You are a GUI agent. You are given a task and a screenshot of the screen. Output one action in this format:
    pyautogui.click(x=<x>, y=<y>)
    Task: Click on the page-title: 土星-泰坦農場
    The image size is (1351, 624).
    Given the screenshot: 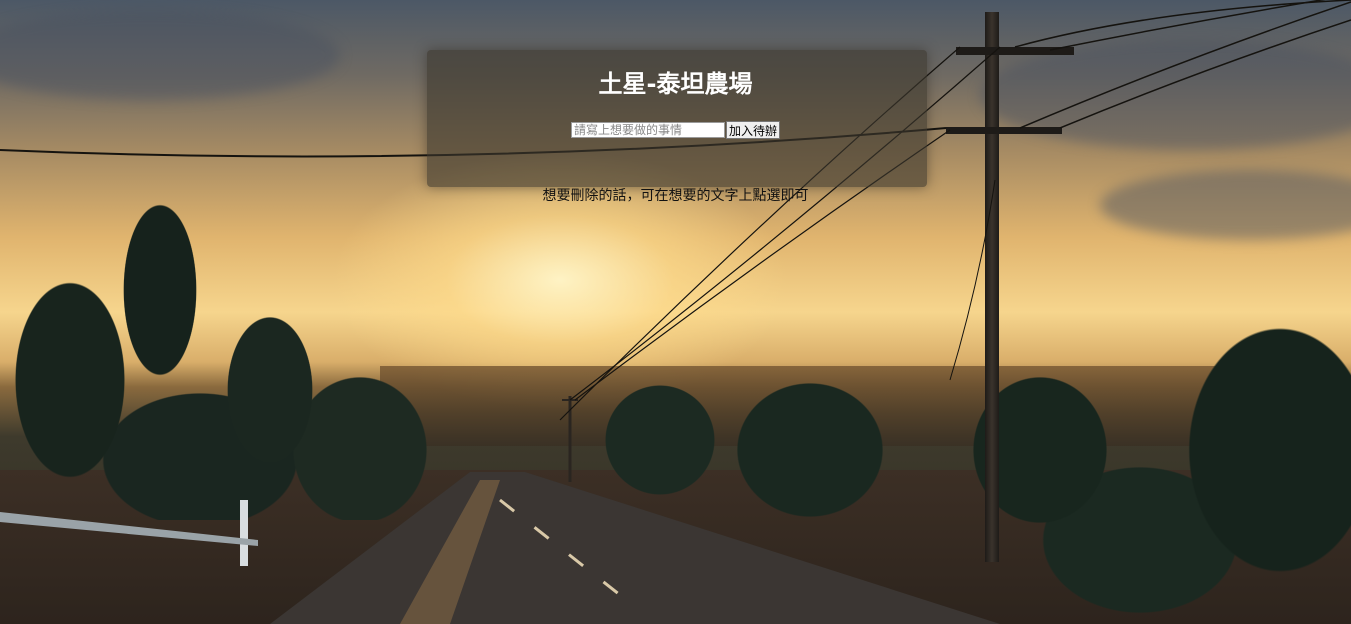 What is the action you would take?
    pyautogui.click(x=675, y=84)
    